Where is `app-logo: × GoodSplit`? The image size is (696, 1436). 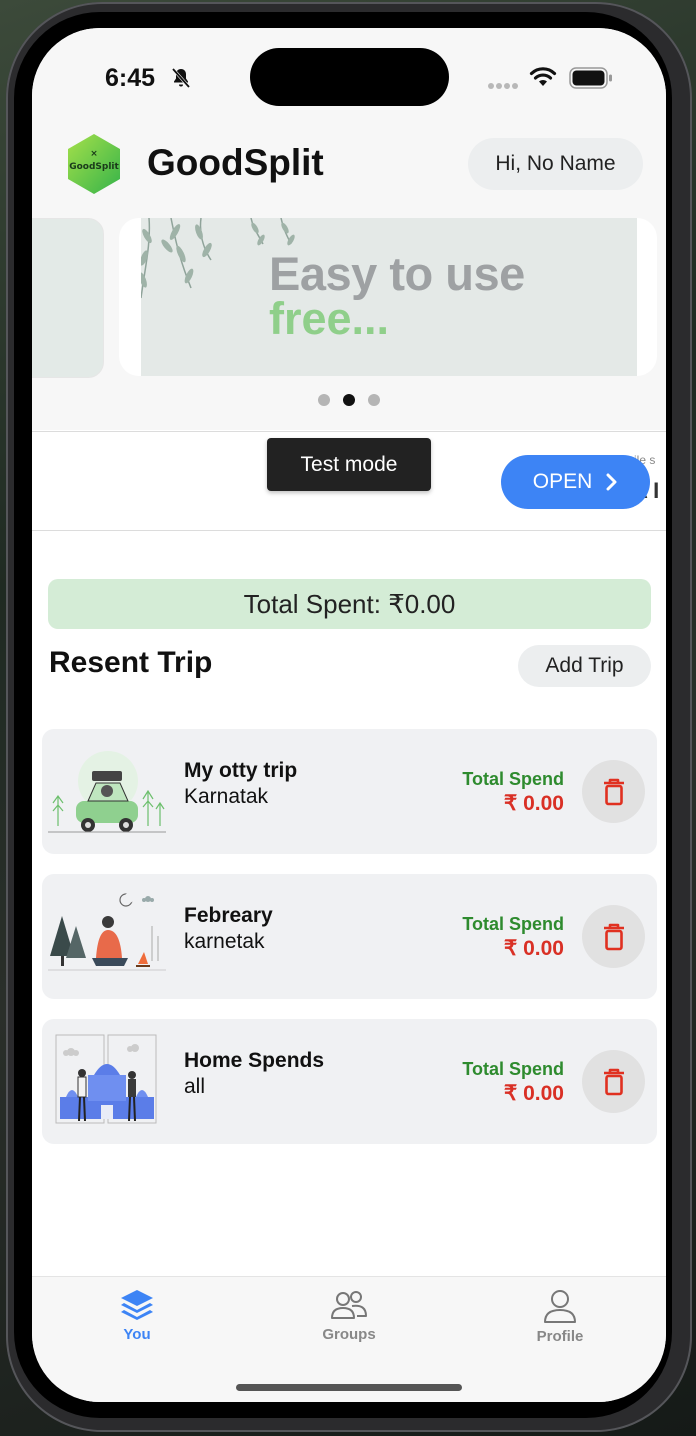
app-logo: × GoodSplit is located at coordinates (94, 164).